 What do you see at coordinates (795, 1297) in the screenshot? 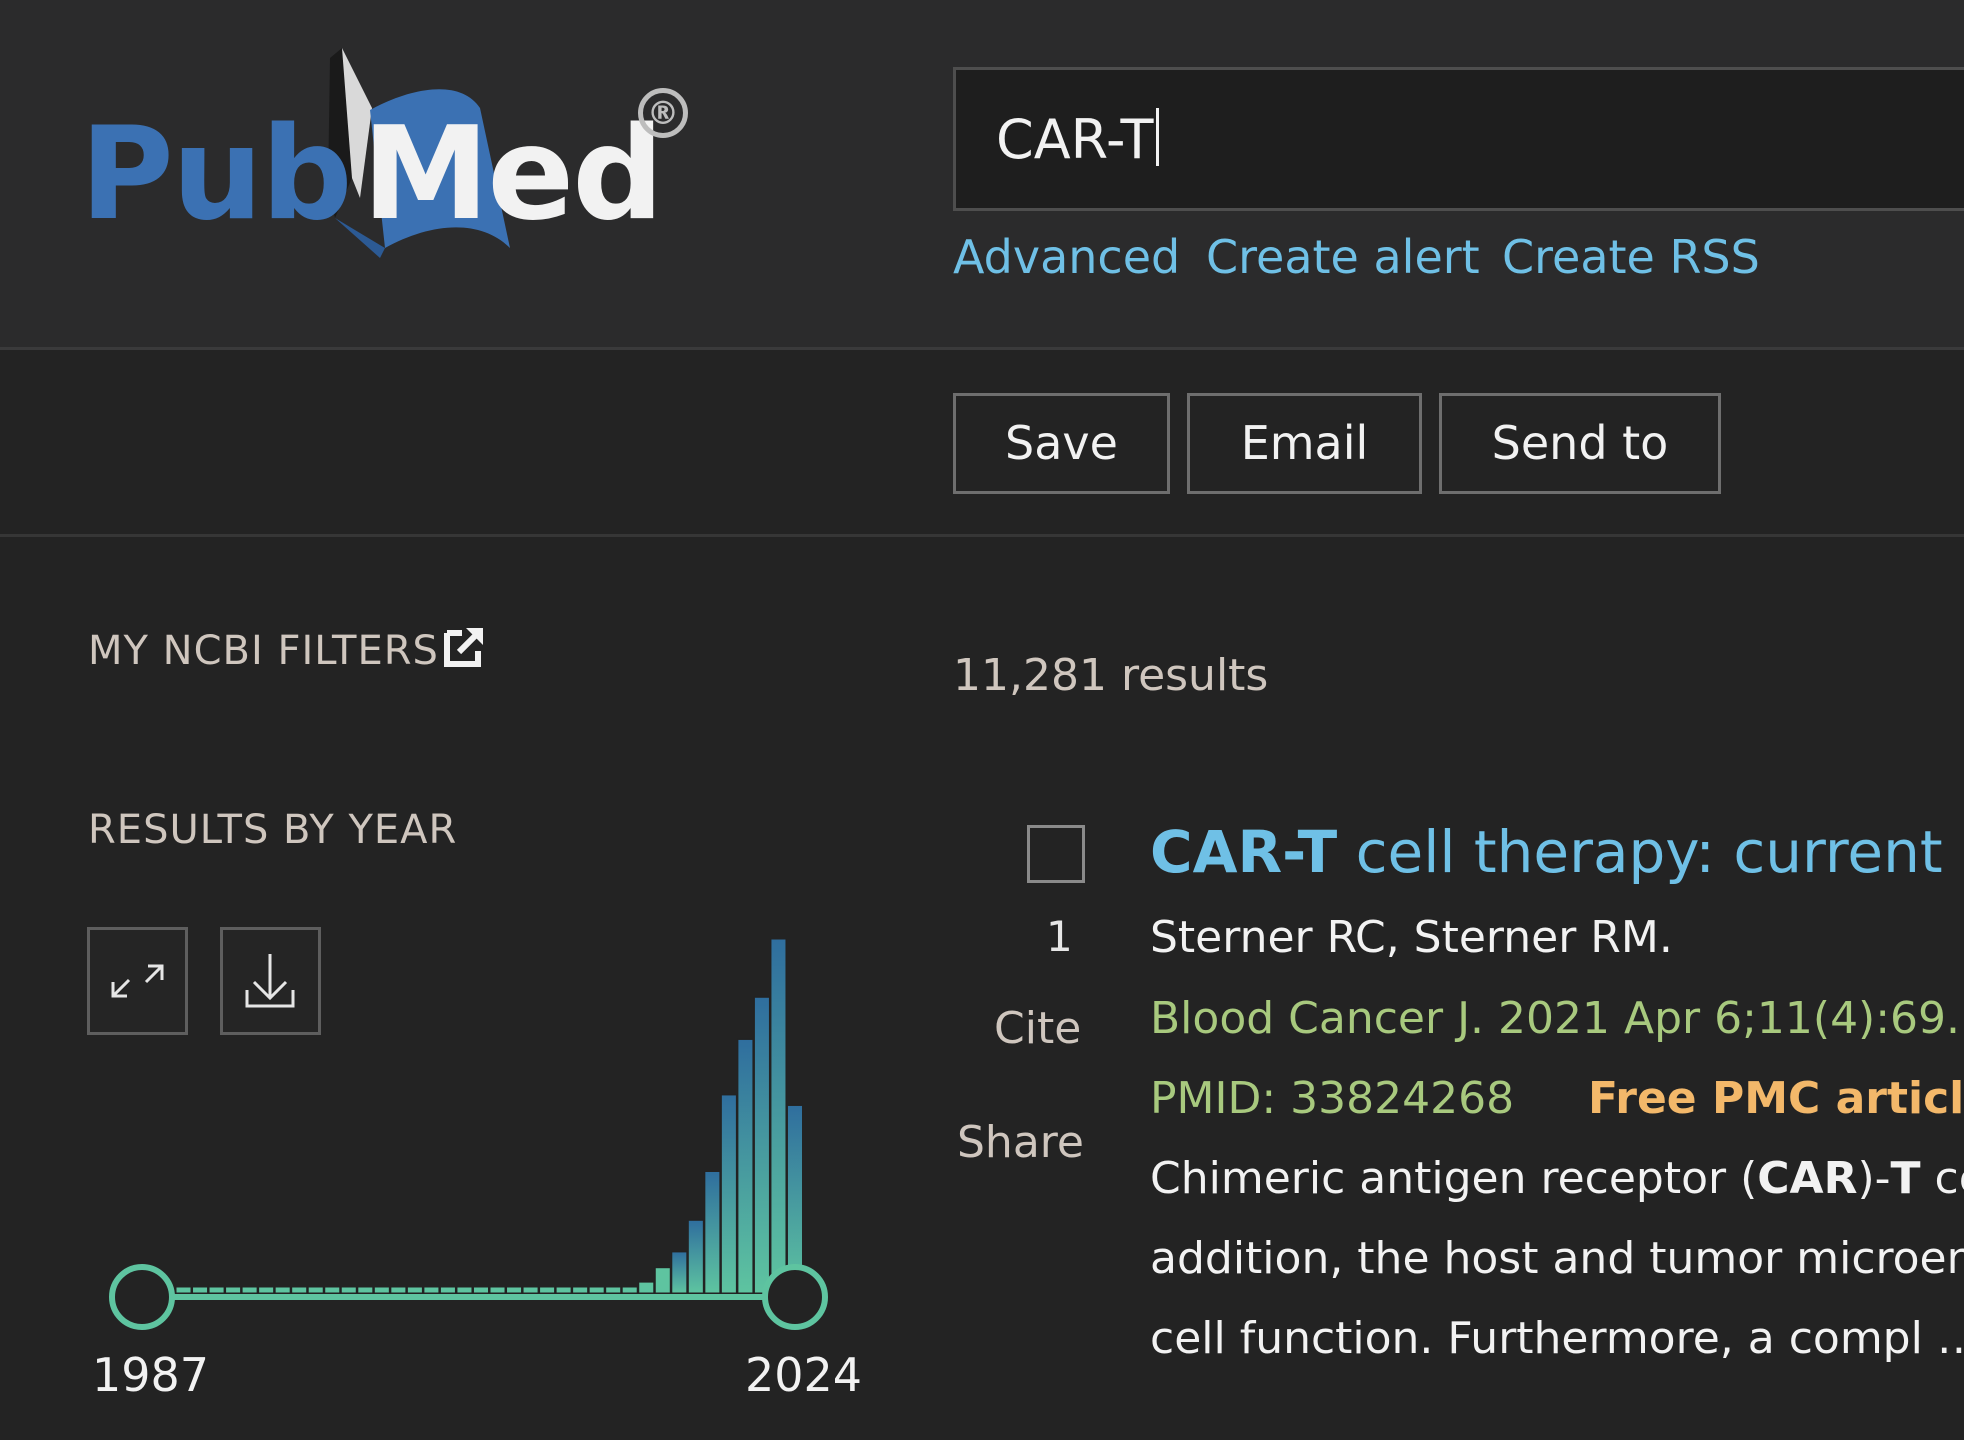
I see `range-end-handle` at bounding box center [795, 1297].